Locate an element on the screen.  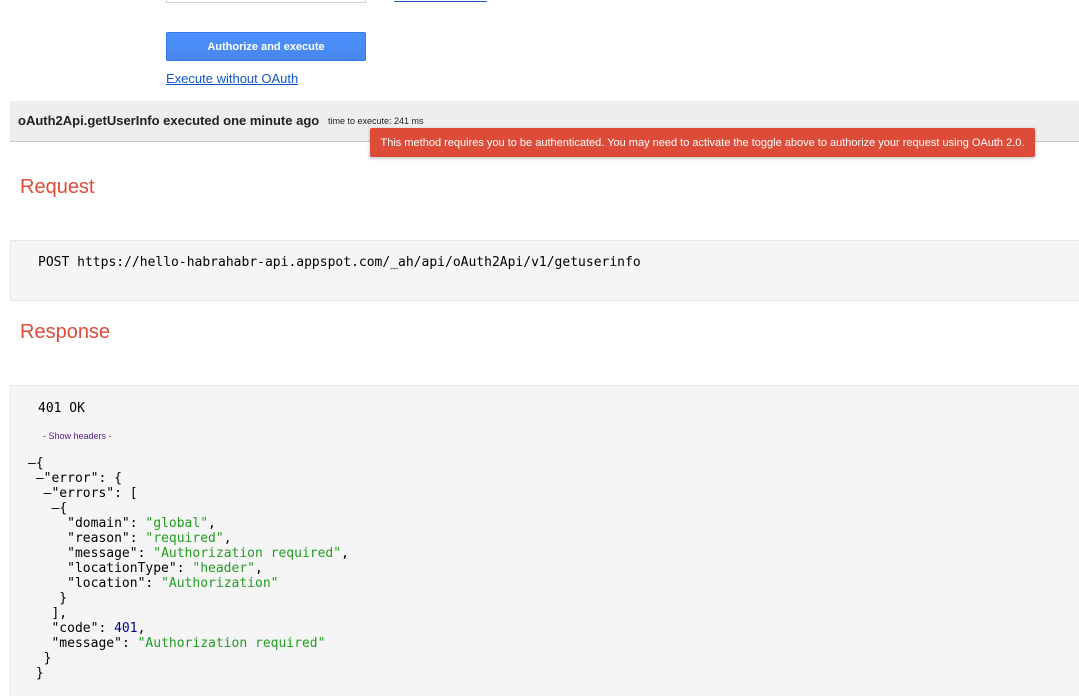
authorize-and-execute-button: Authorize and execute is located at coordinates (266, 46).